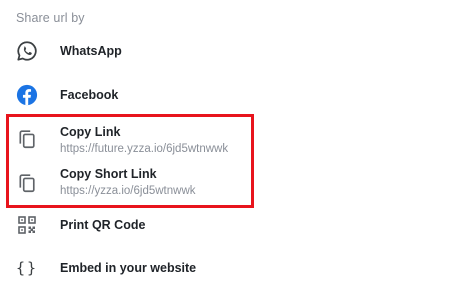 The image size is (468, 291). I want to click on copy-link-url: https://future.yzza.io/6jd5wtnwwk, so click(144, 149).